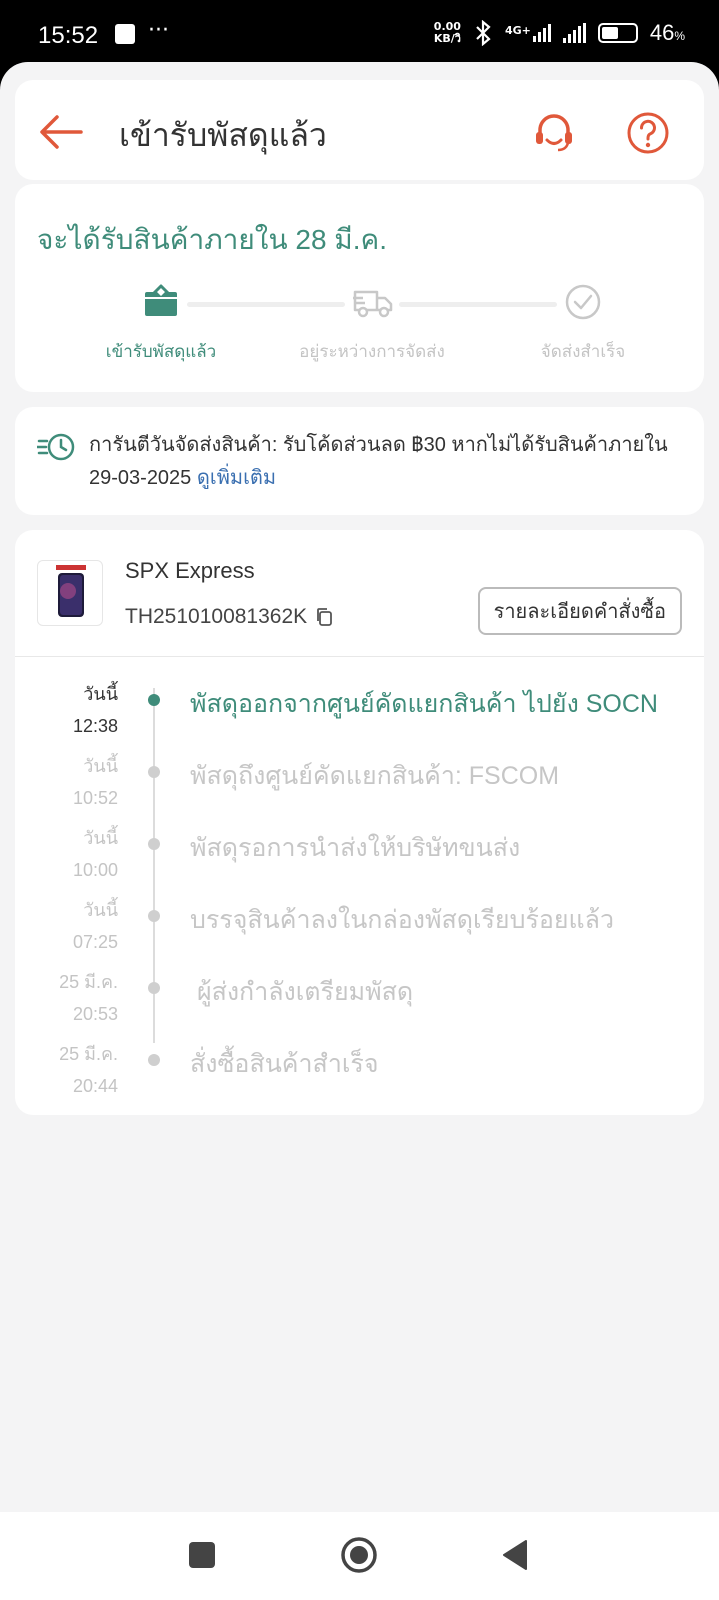  I want to click on timeline-event: 25 มี.ค. 20:44 สั่งซื้อสินค้าสำเร็จ, so click(359, 1066).